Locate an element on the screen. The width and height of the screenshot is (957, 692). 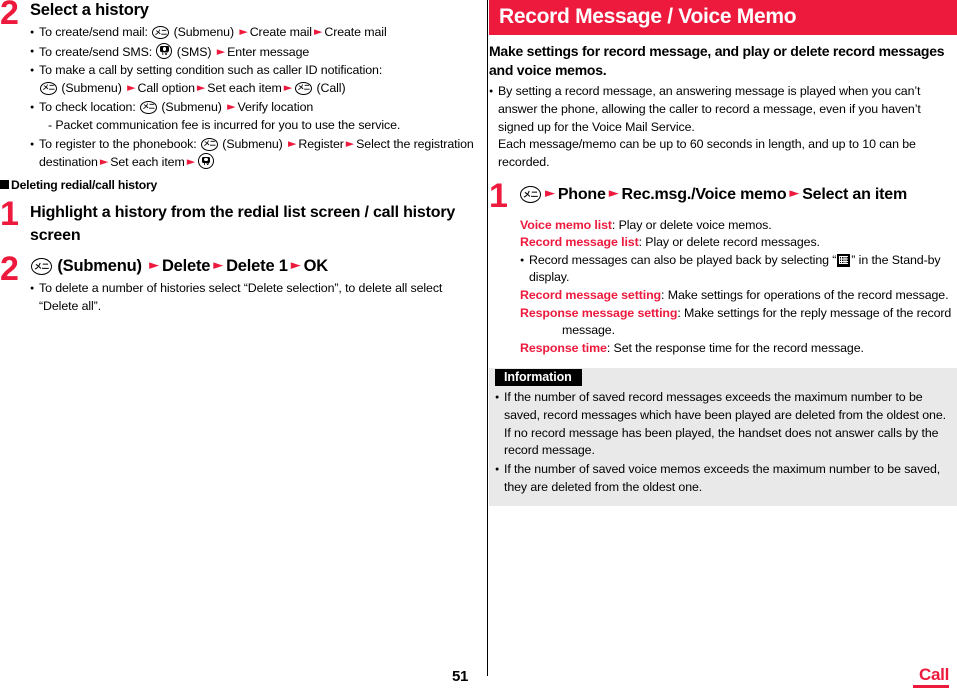
bullet-tail-text: (Call) is located at coordinates (329, 87).